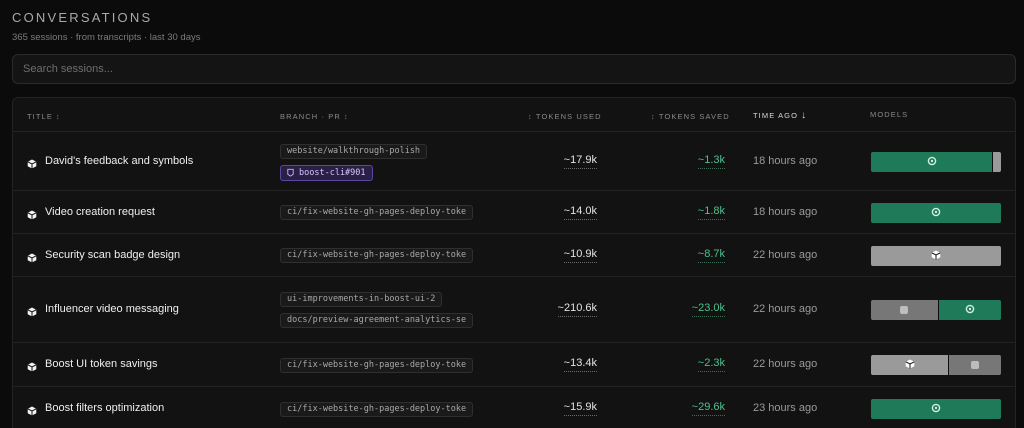 This screenshot has height=428, width=1024. I want to click on row-title: Security scan badge design, so click(112, 255).